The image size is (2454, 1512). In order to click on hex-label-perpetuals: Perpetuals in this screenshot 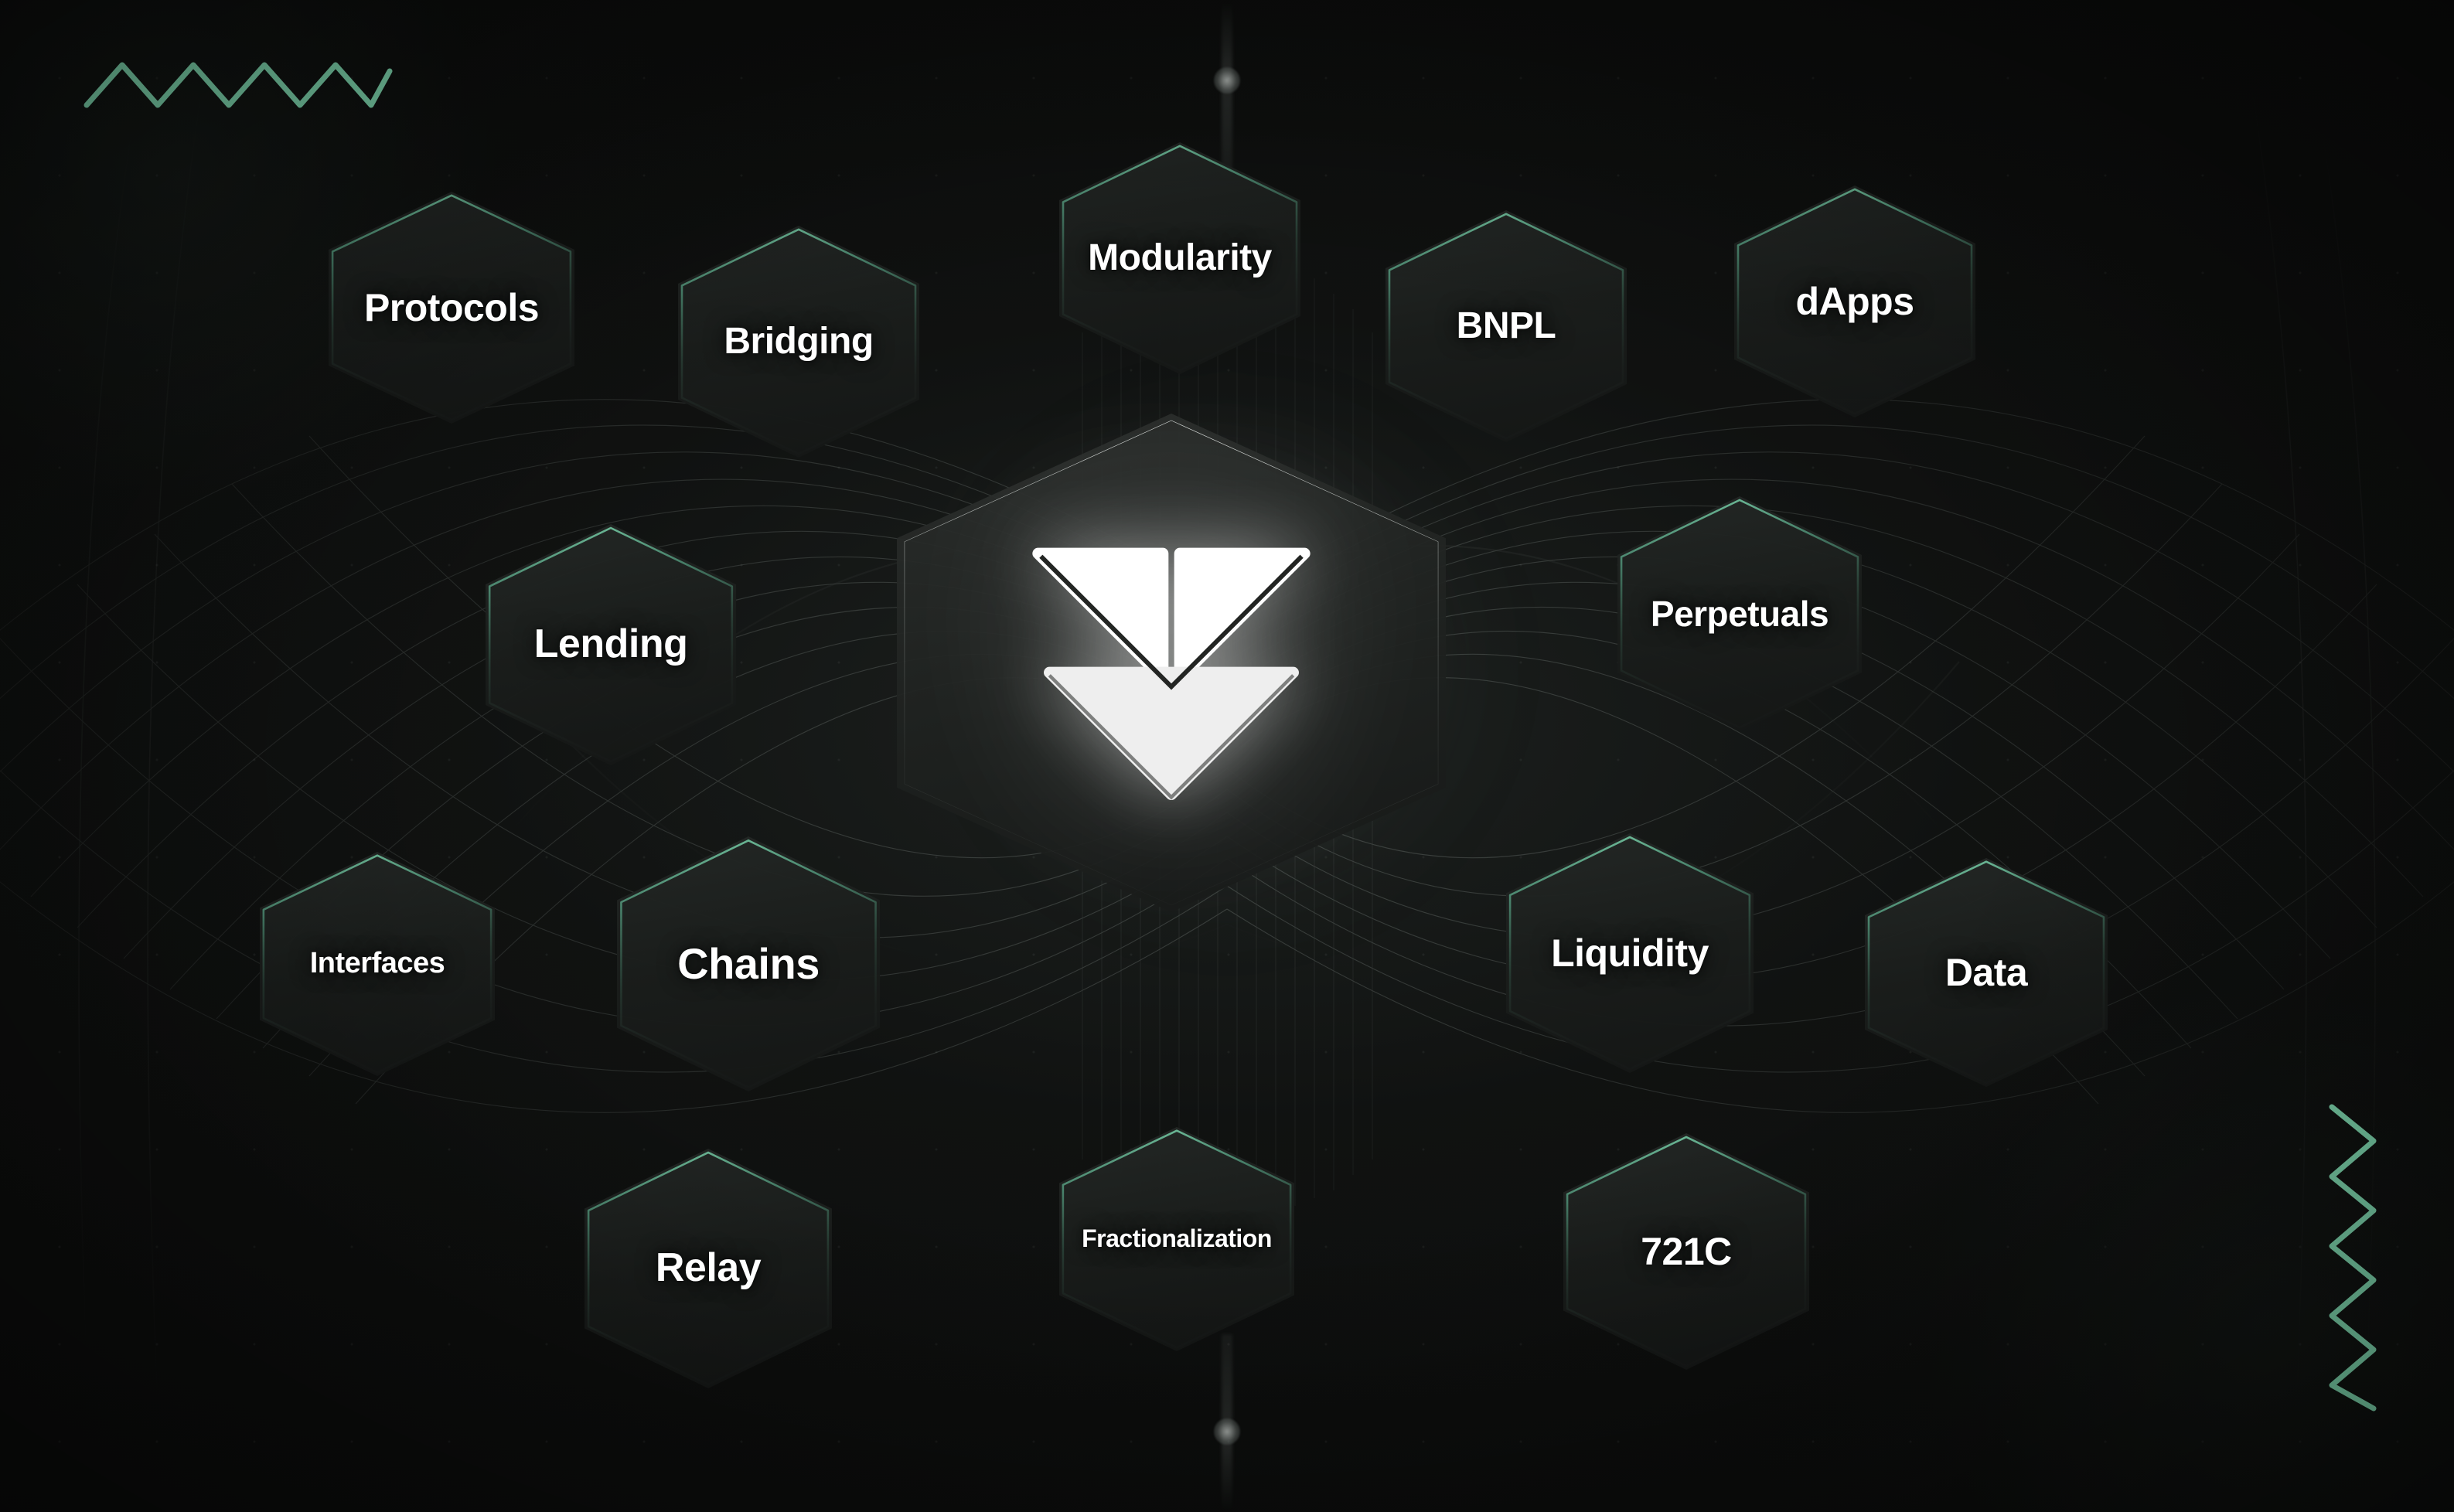, I will do `click(1740, 613)`.